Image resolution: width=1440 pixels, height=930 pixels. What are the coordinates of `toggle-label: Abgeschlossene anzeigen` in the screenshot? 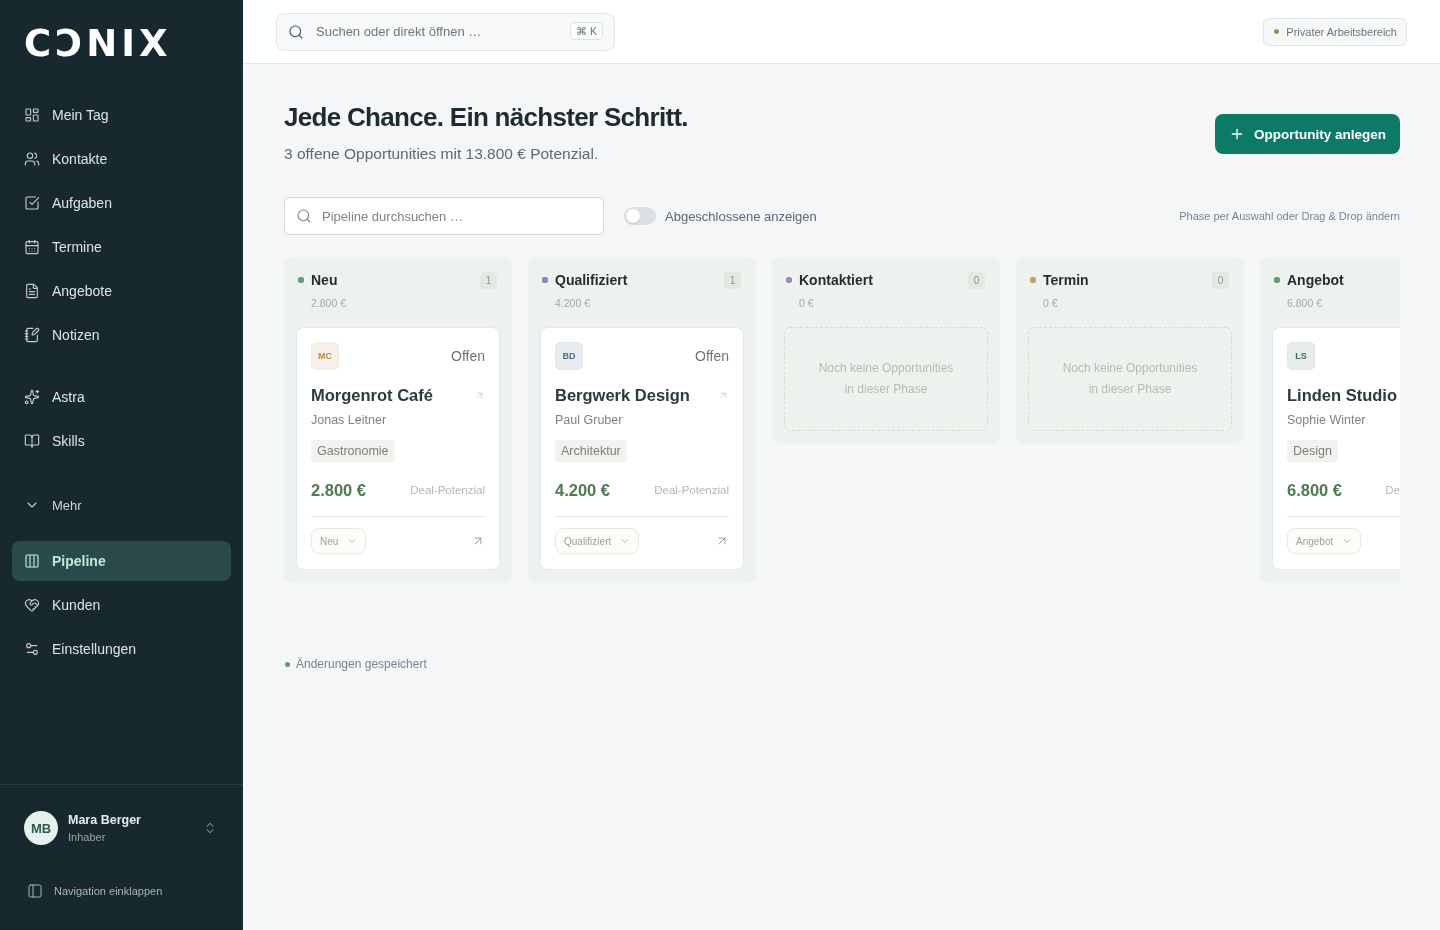 It's located at (741, 216).